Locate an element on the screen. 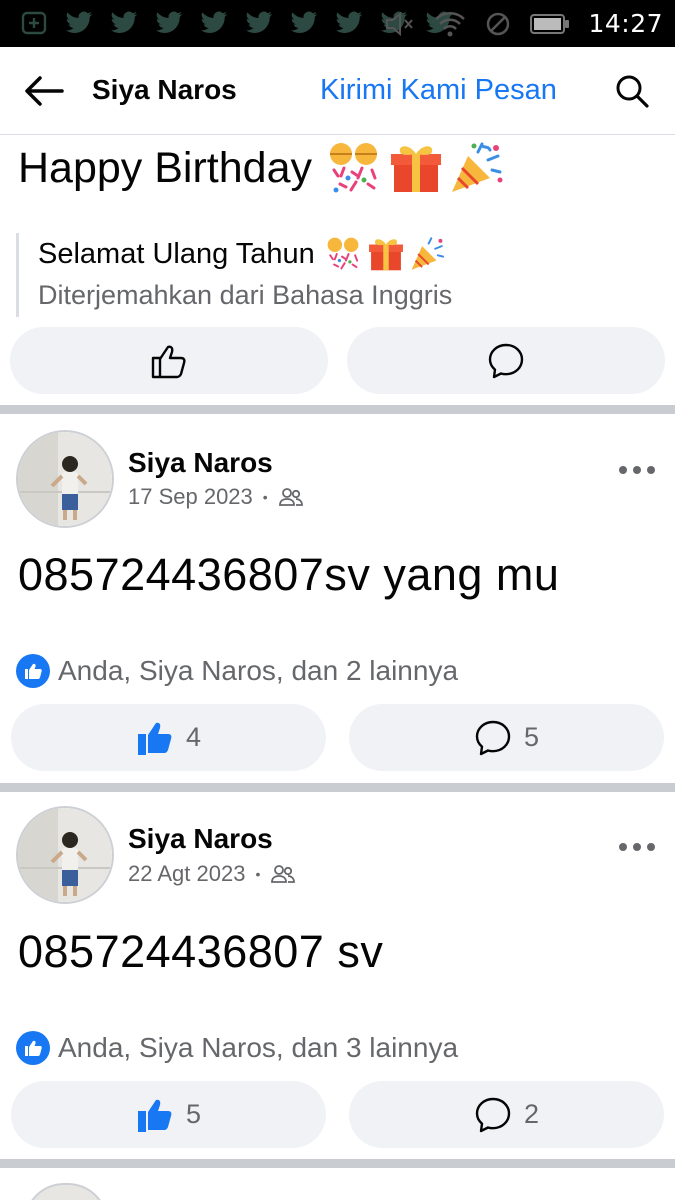 The height and width of the screenshot is (1200, 675). like-button is located at coordinates (169, 360).